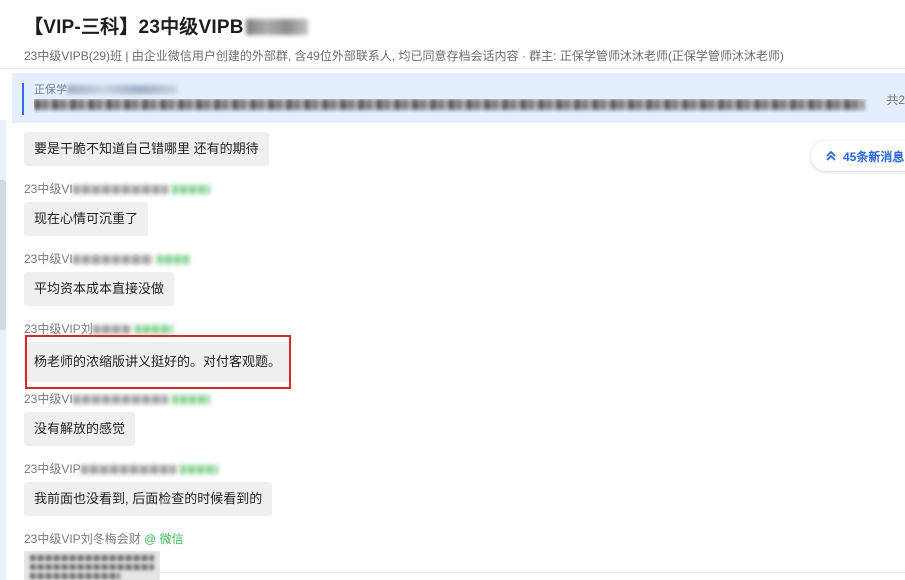 The height and width of the screenshot is (580, 905). I want to click on blurred-notice-text, so click(449, 104).